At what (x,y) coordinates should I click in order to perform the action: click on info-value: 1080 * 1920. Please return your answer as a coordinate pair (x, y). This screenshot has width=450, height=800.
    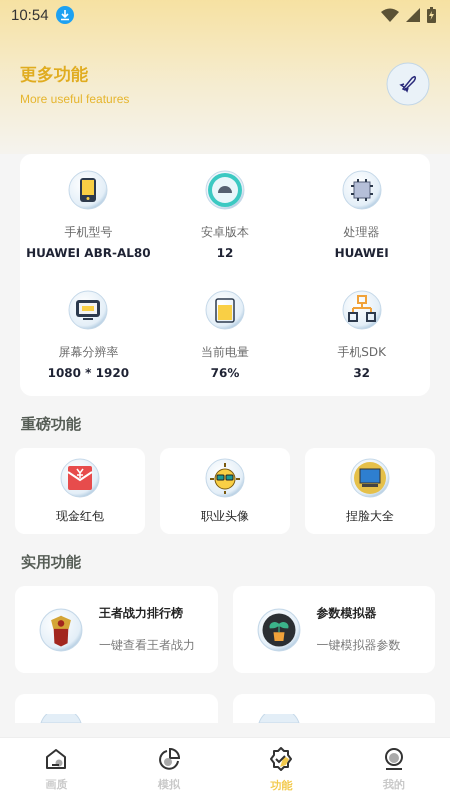
    Looking at the image, I should click on (89, 373).